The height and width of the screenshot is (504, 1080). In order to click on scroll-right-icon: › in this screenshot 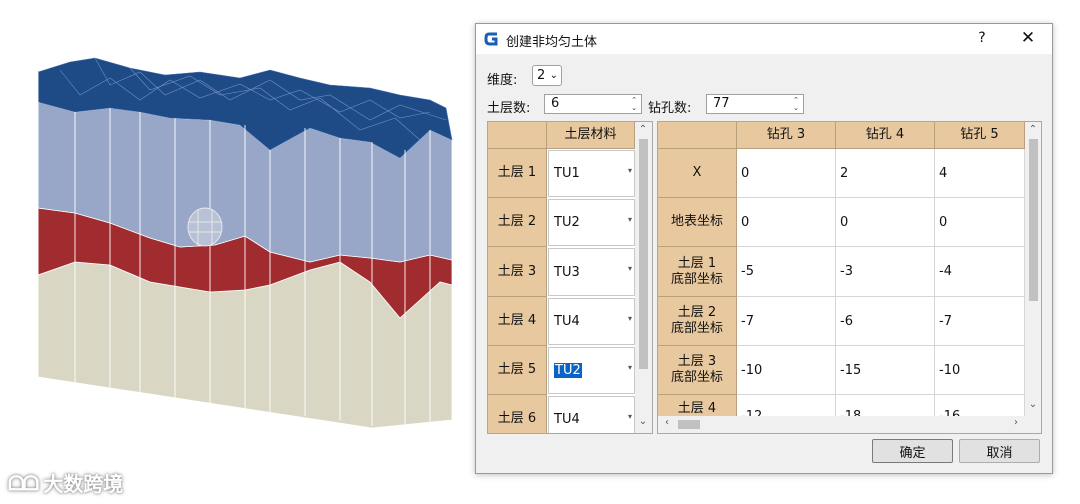, I will do `click(1016, 422)`.